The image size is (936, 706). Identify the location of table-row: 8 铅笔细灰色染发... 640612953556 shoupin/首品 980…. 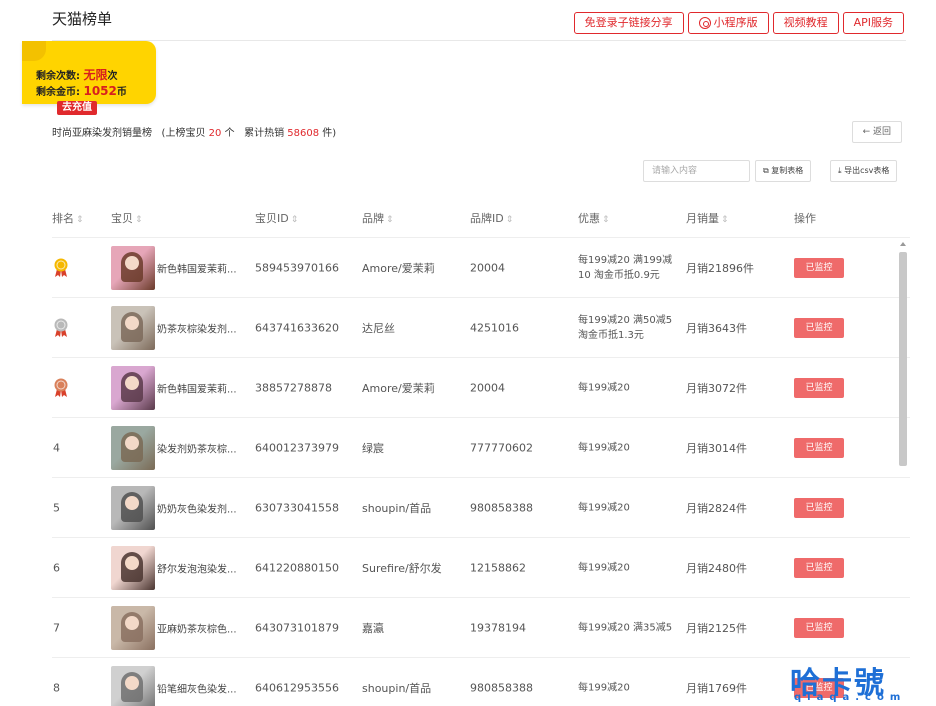
(481, 682).